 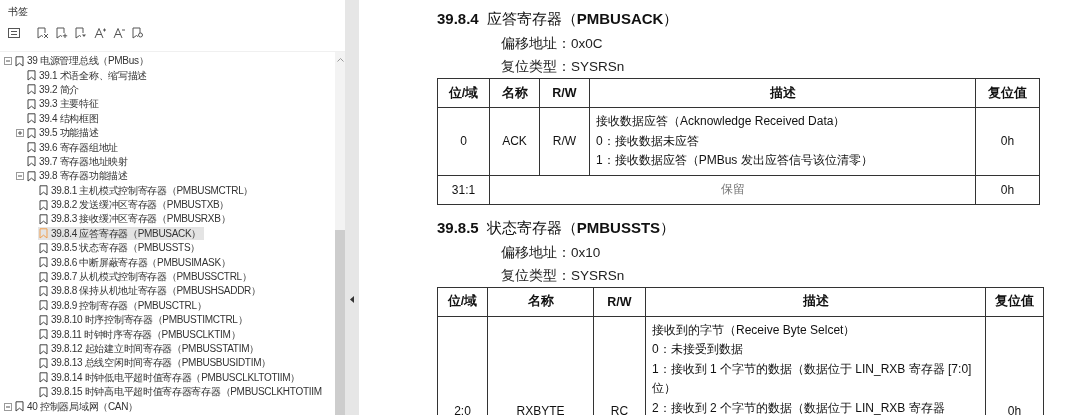 What do you see at coordinates (462, 365) in the screenshot?
I see `table-cell: 2:0` at bounding box center [462, 365].